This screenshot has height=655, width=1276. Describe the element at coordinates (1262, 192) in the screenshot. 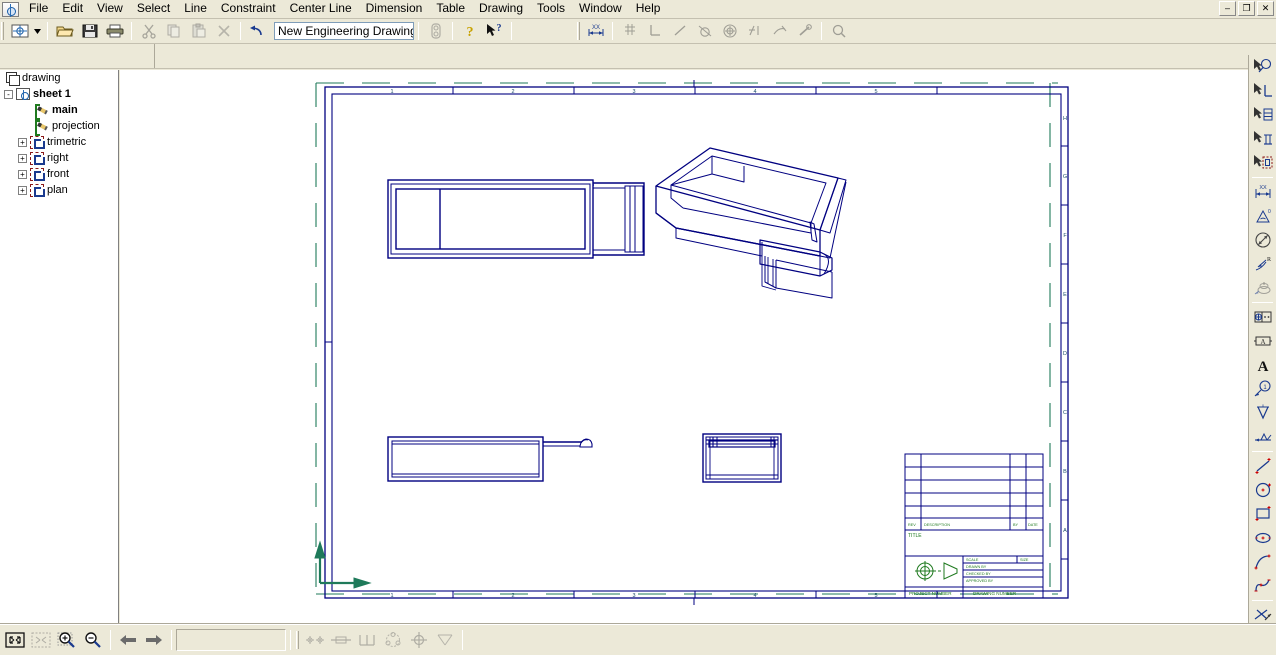

I see `linear-dimension-button: XX` at that location.